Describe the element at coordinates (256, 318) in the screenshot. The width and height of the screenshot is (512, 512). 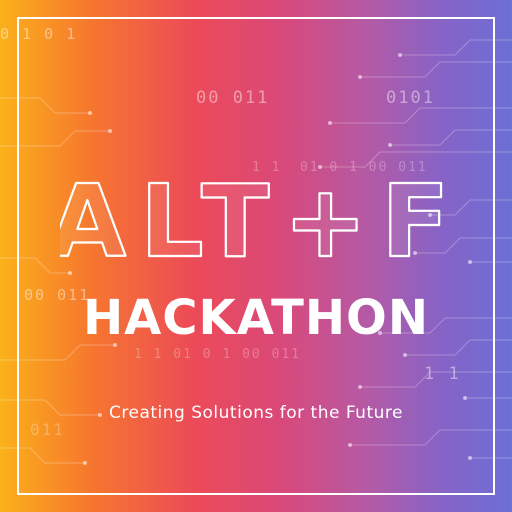
I see `event-subtitle: HACKATHON` at that location.